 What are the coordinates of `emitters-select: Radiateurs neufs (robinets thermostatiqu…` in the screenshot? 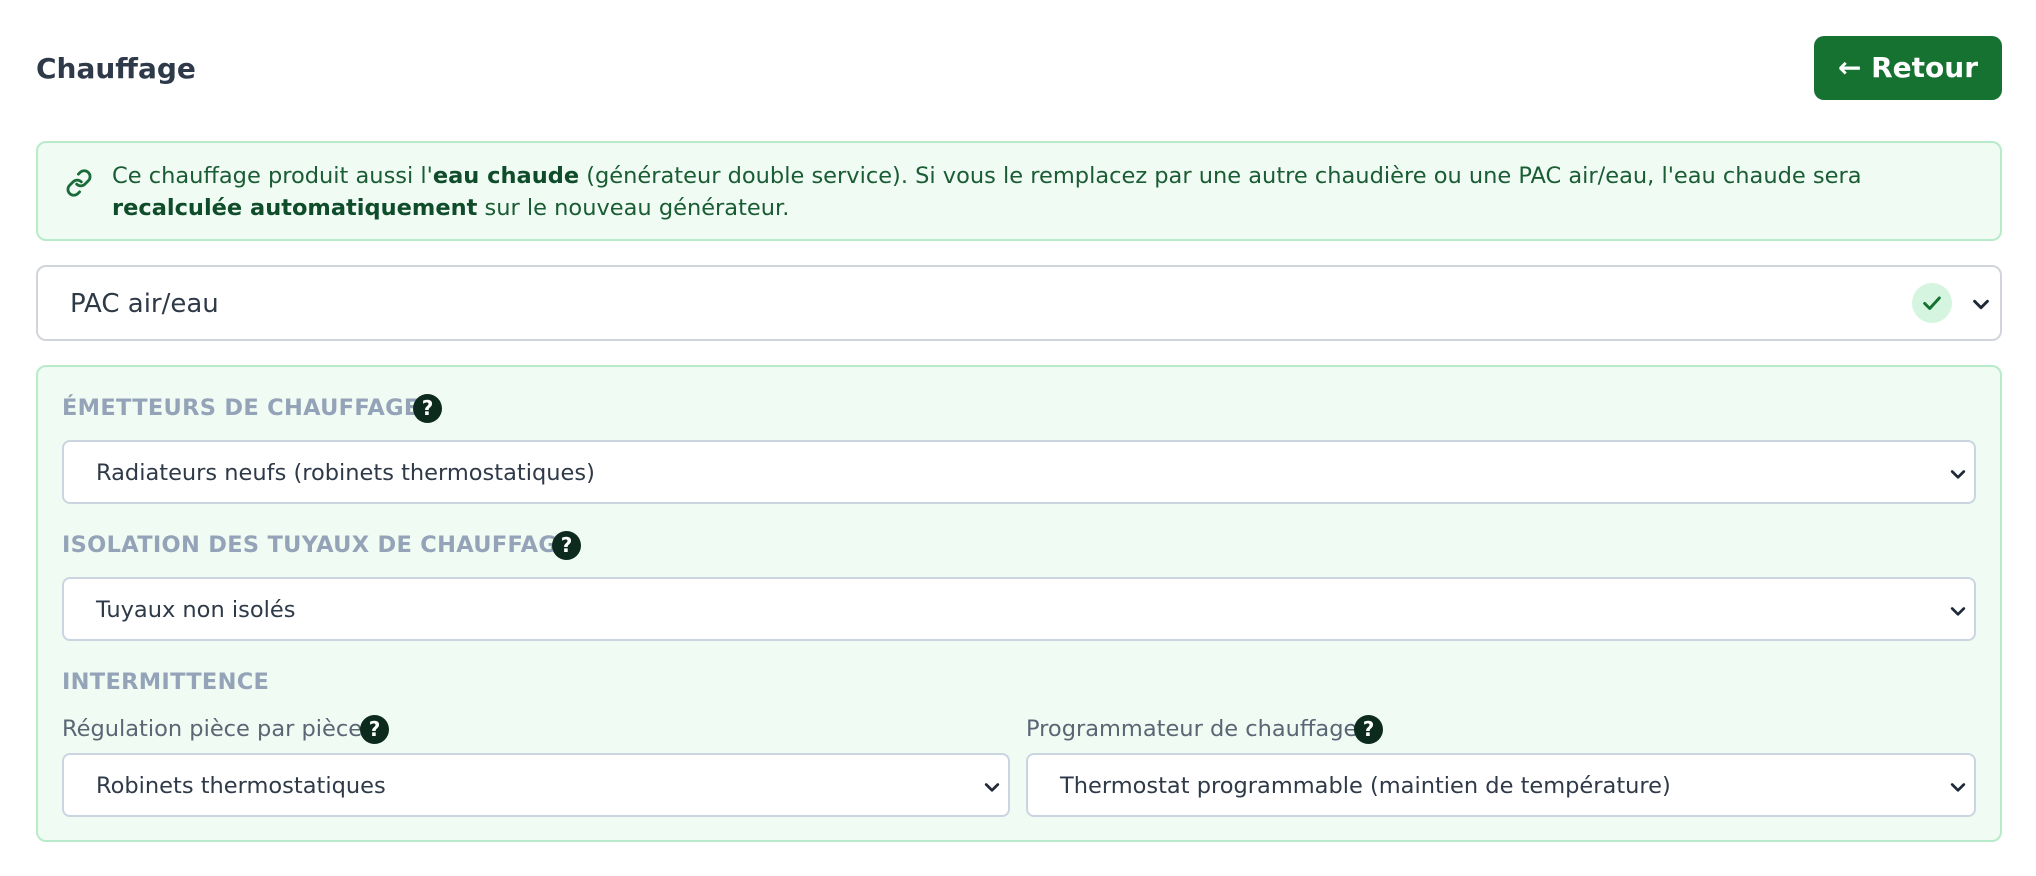 It's located at (1019, 472).